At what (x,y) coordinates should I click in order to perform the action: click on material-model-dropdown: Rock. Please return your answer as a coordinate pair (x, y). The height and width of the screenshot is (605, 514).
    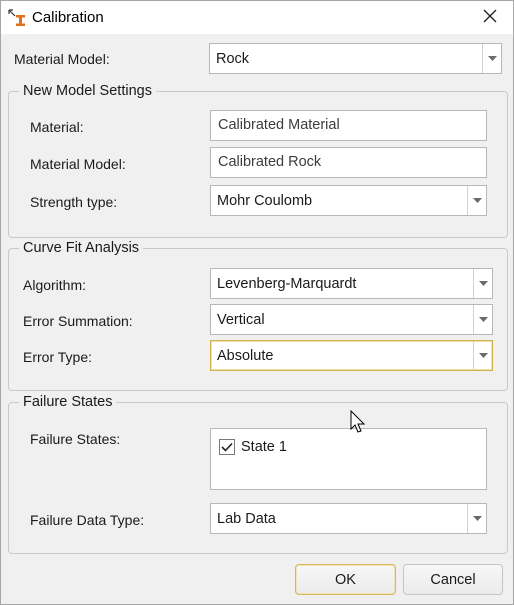
    Looking at the image, I should click on (355, 58).